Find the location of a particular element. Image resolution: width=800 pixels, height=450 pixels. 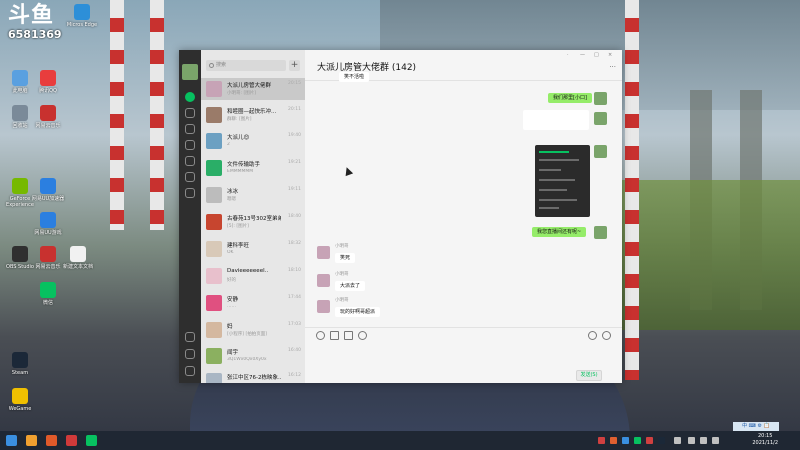

contacts-nav-icon is located at coordinates (190, 113).